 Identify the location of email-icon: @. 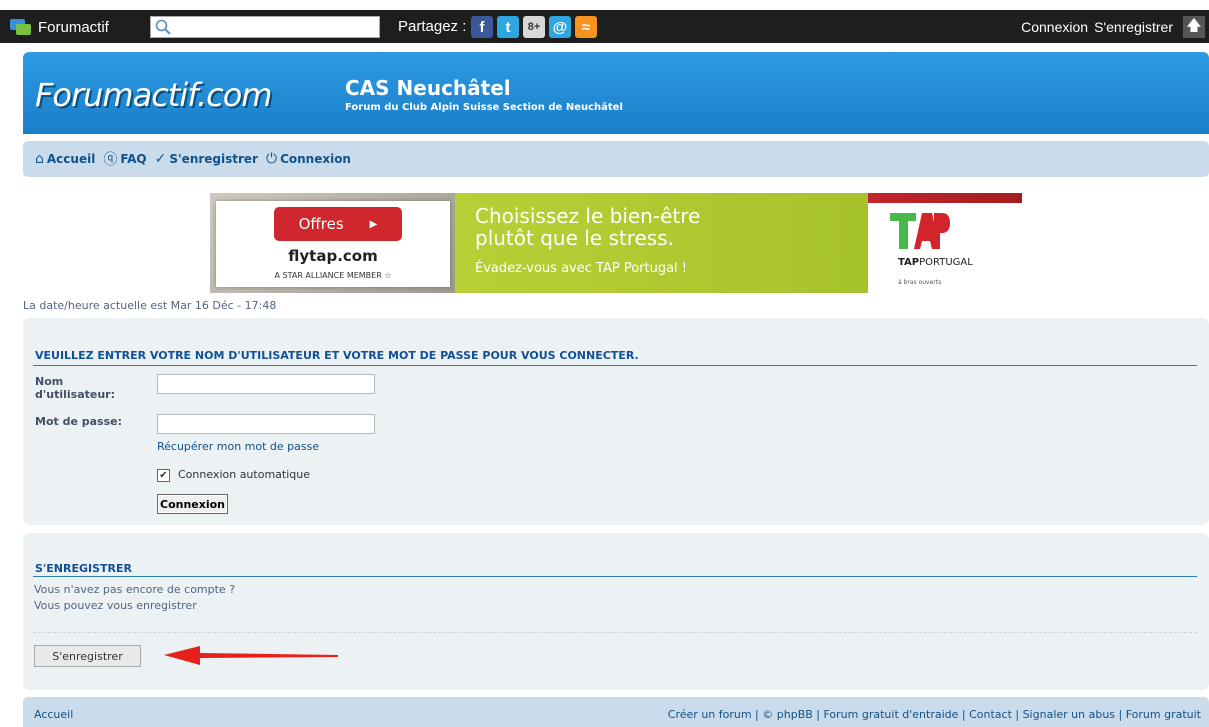
(560, 27).